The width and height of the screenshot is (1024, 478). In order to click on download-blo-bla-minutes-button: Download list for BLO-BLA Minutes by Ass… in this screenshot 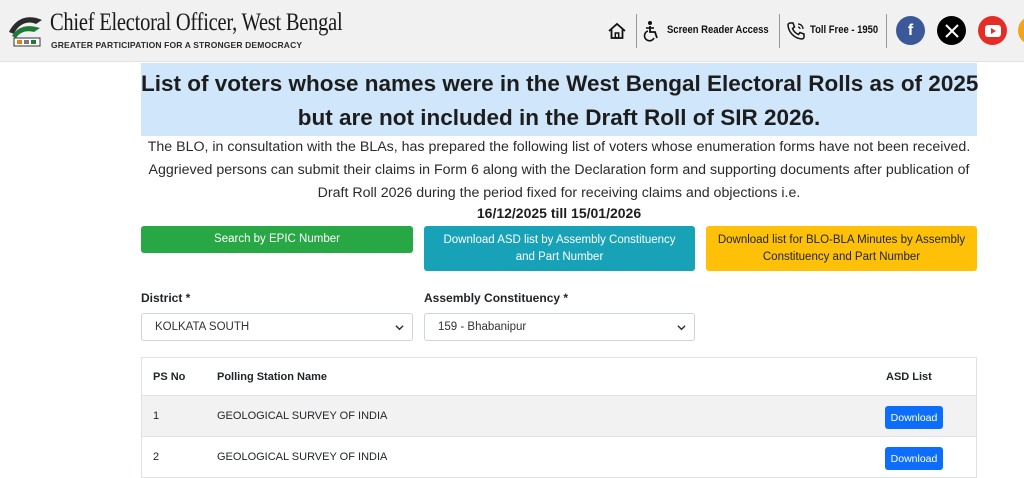, I will do `click(841, 248)`.